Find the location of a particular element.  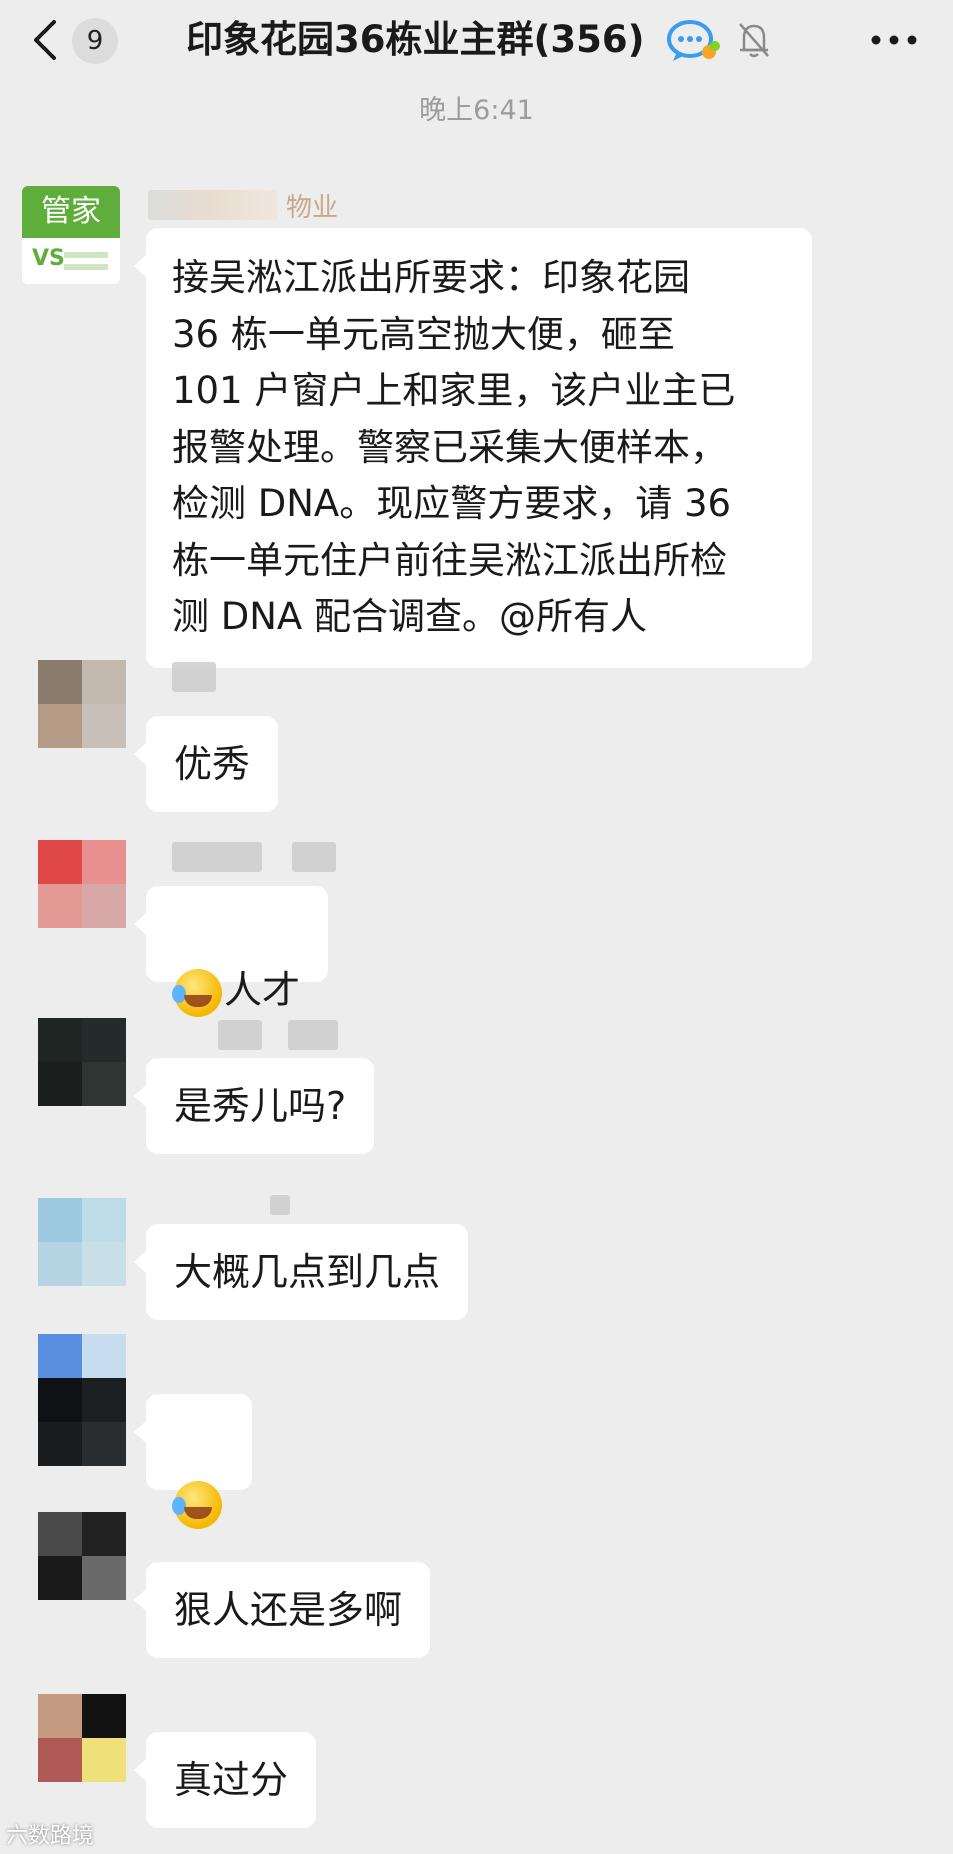

avatar: 管家 VS is located at coordinates (71, 235).